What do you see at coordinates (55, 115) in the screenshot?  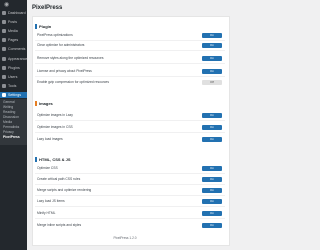 I see `option-label: Optimize images in Lazy` at bounding box center [55, 115].